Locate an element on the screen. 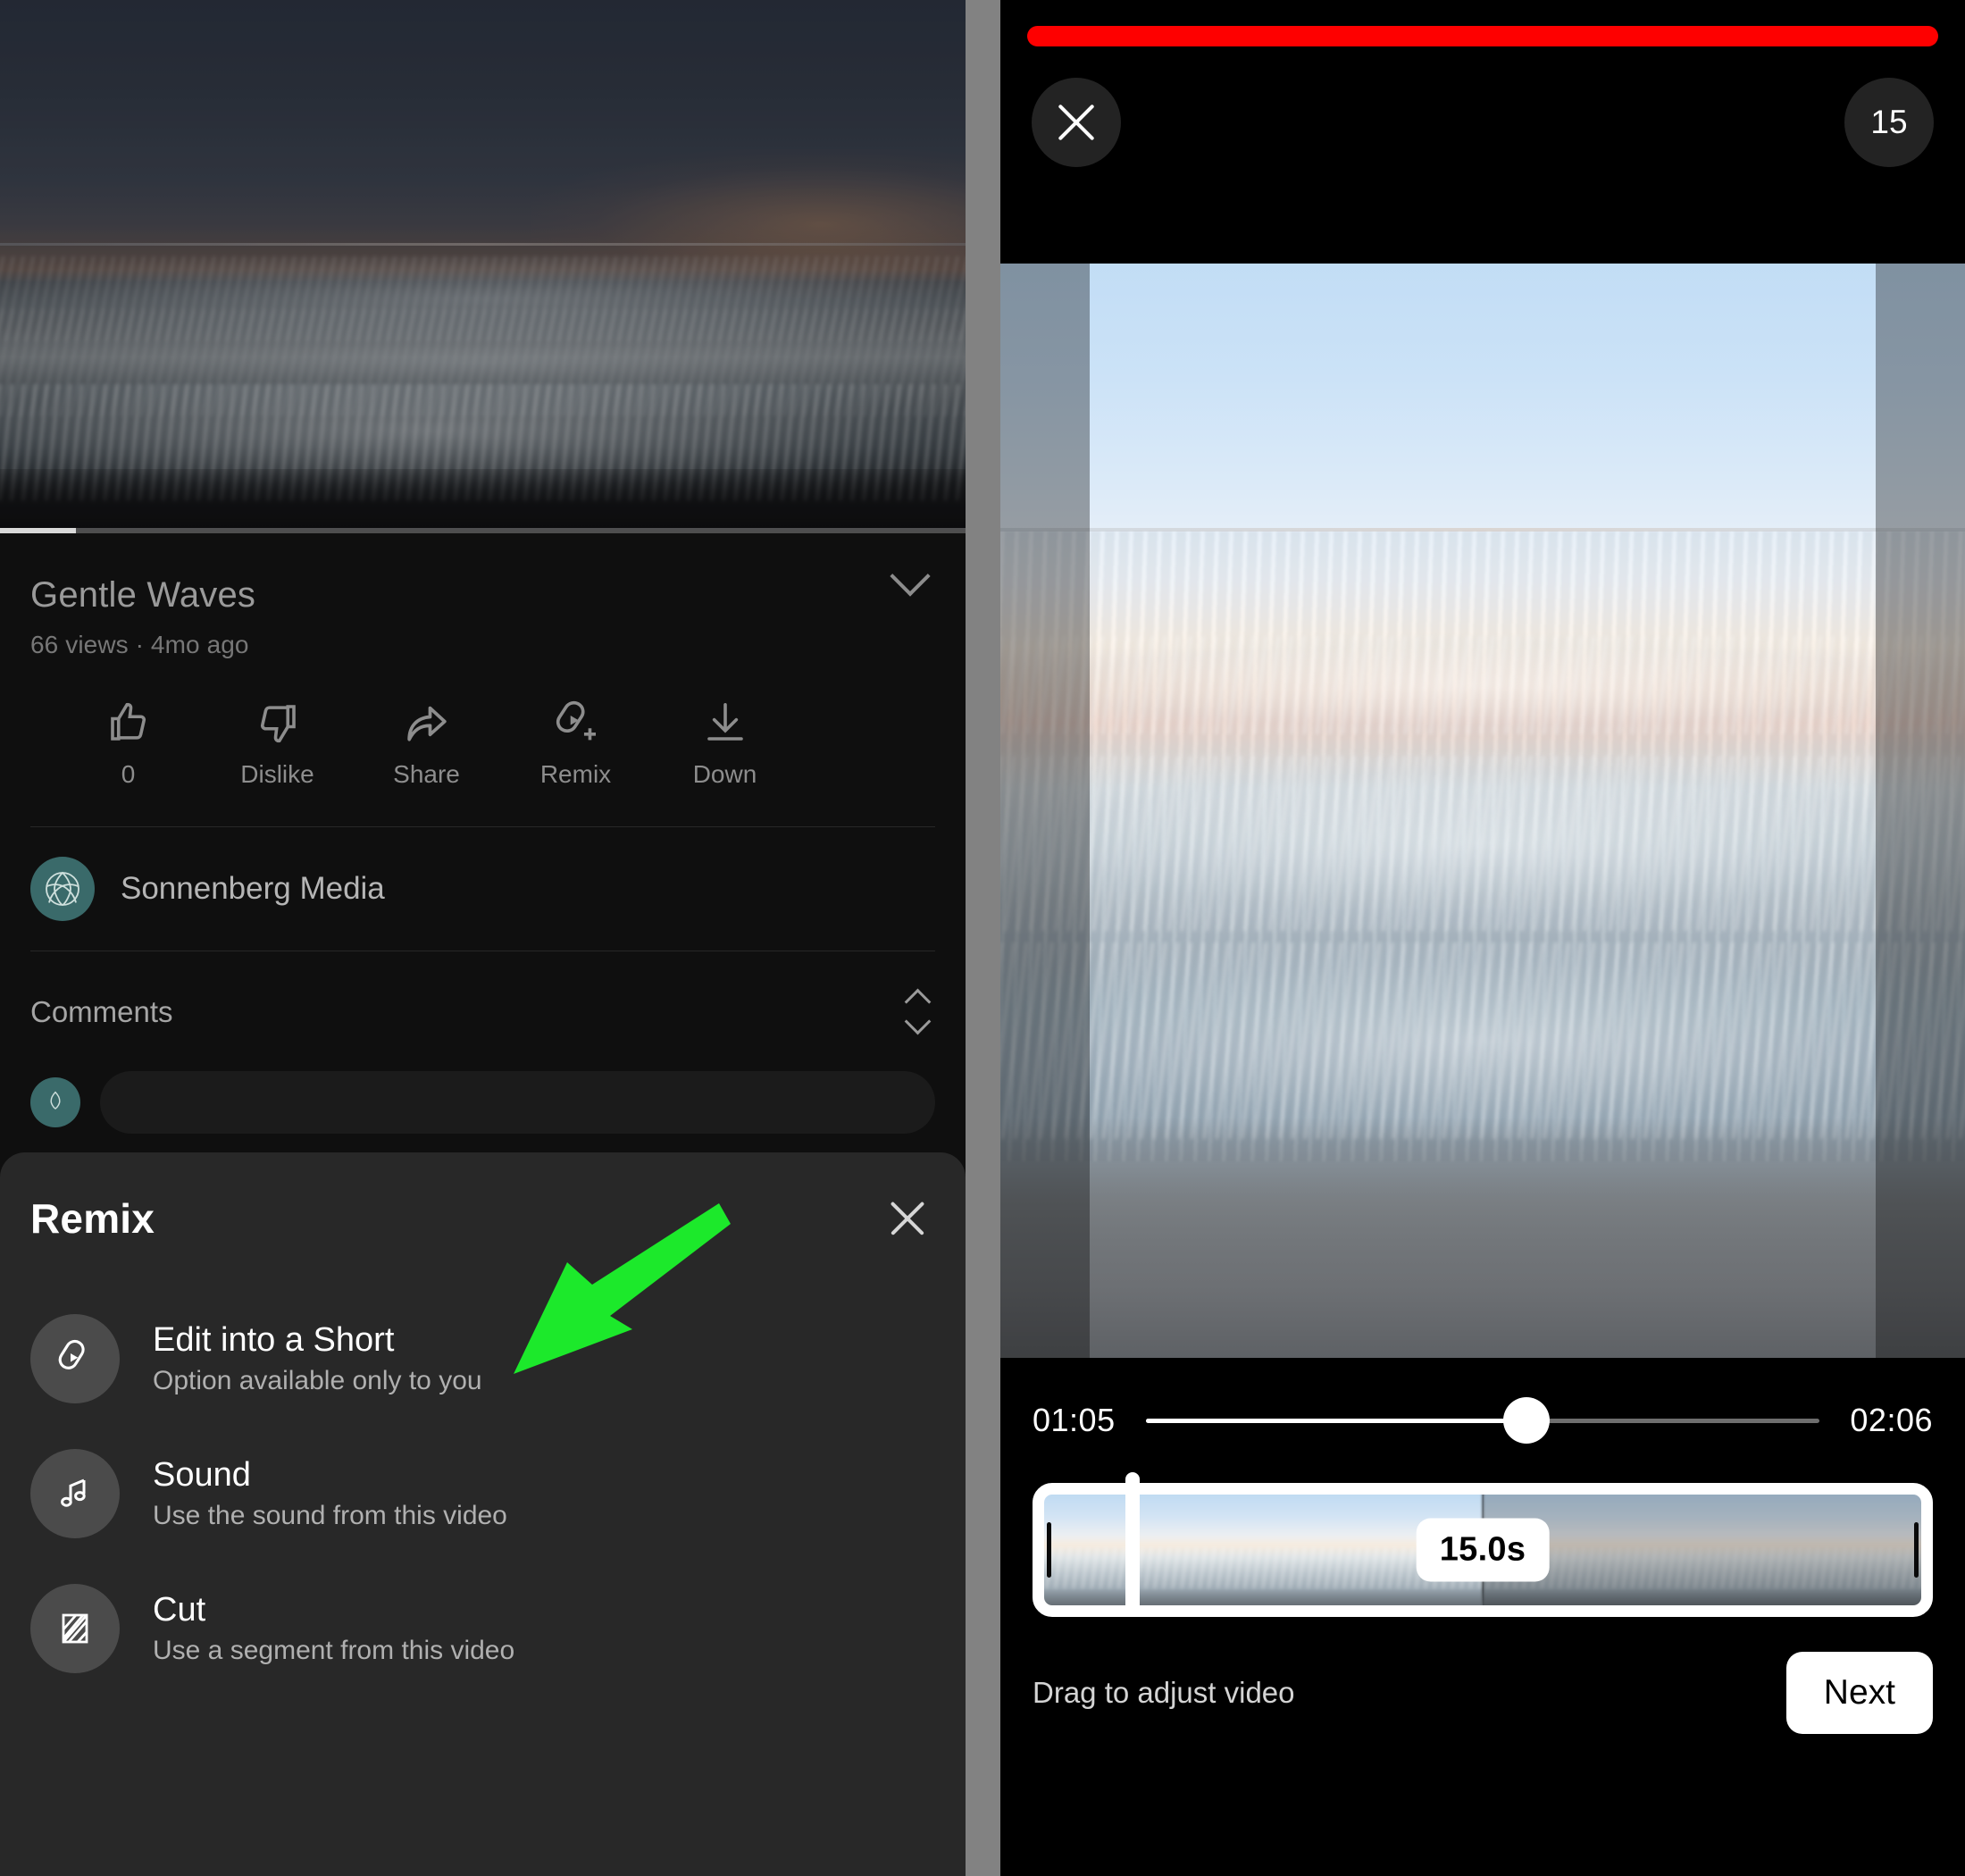 This screenshot has width=1965, height=1876. like-count: 0 is located at coordinates (128, 774).